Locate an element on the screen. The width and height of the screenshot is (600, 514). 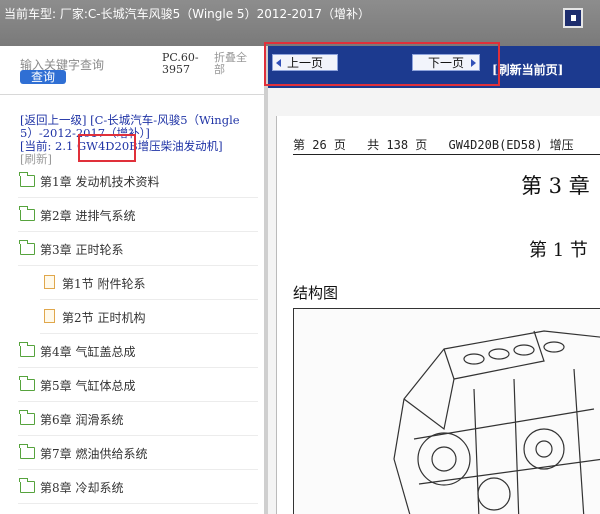
breadcrumb-back-link: [返回上一级] is located at coordinates (53, 120).